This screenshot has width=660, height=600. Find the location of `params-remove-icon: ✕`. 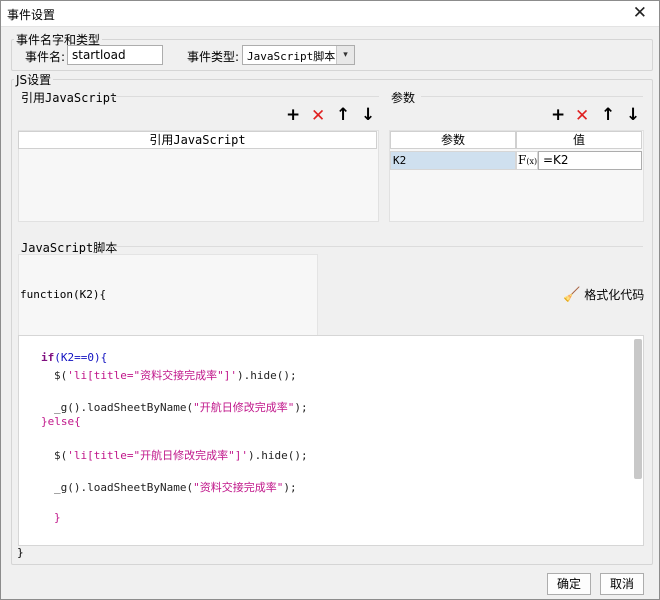

params-remove-icon: ✕ is located at coordinates (582, 116).